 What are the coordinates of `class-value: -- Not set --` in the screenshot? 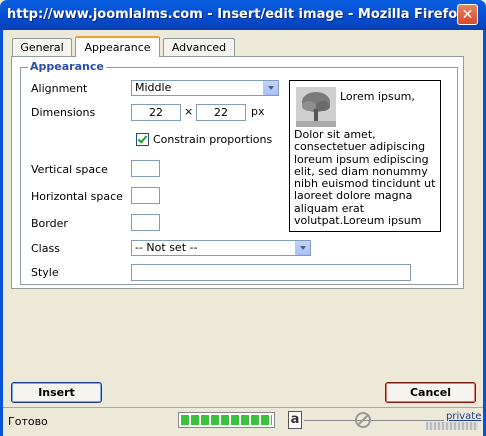 It's located at (166, 247).